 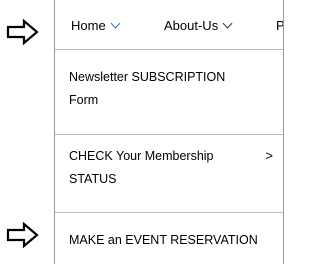 I want to click on nav-item-home: Home, so click(x=96, y=25).